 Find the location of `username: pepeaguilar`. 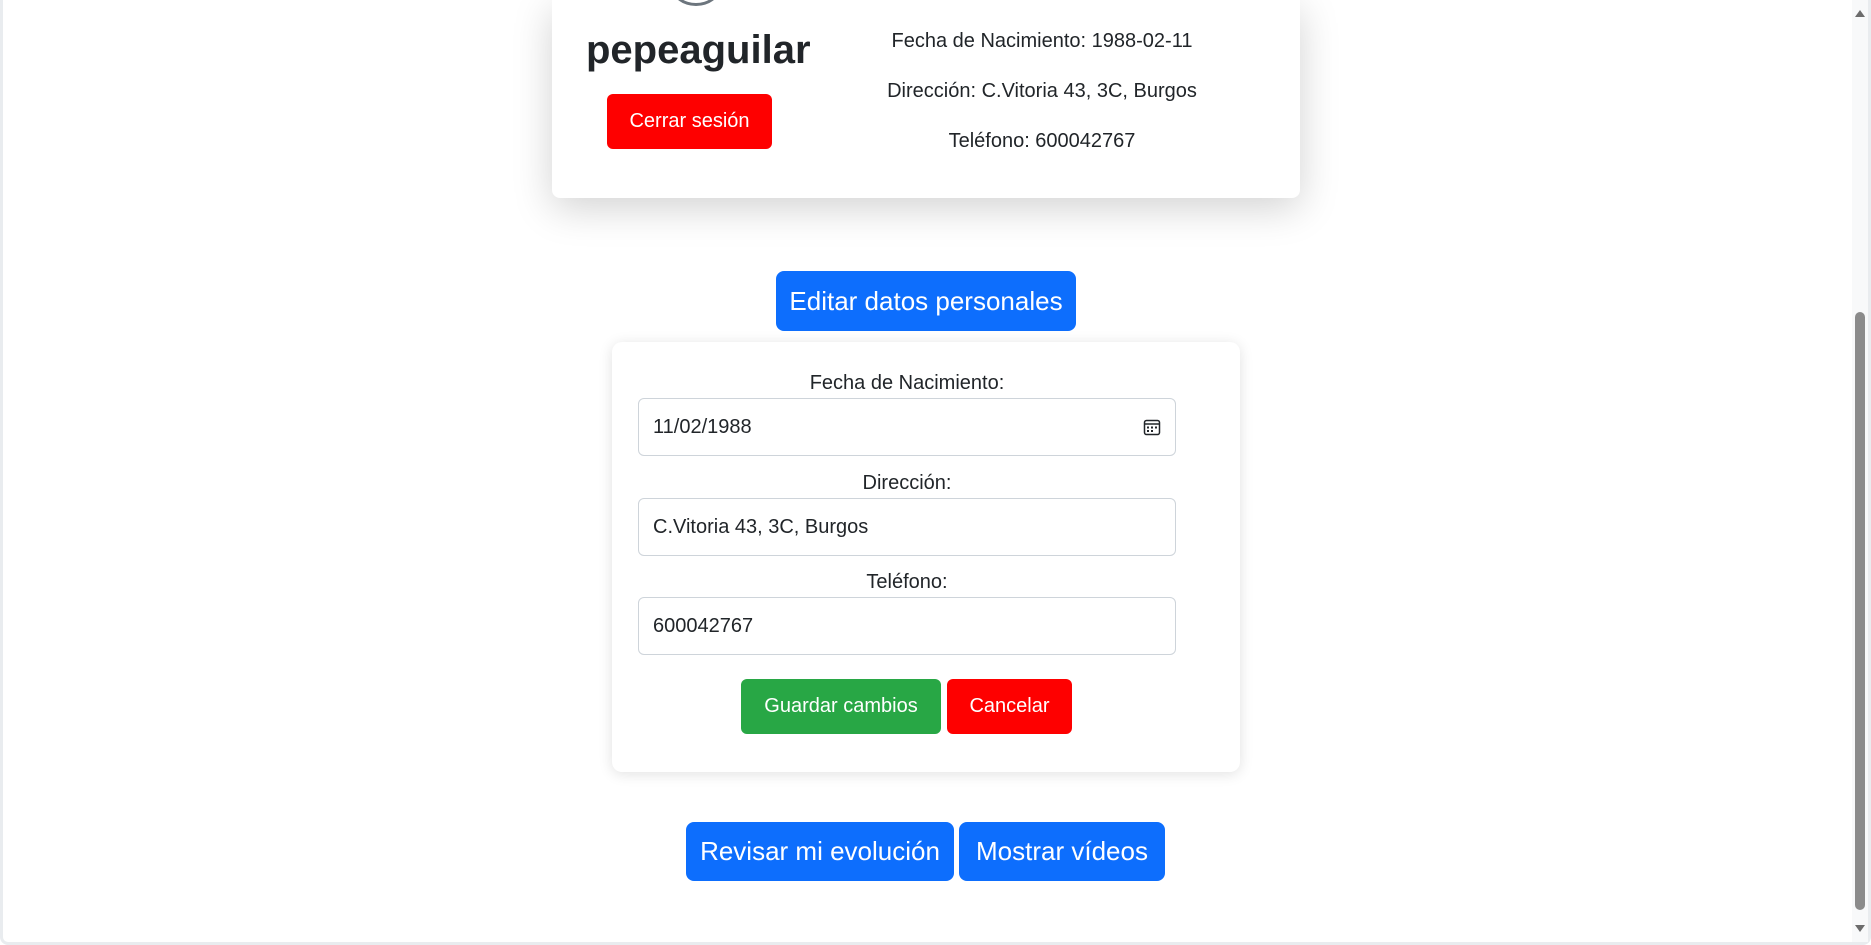

username: pepeaguilar is located at coordinates (698, 50).